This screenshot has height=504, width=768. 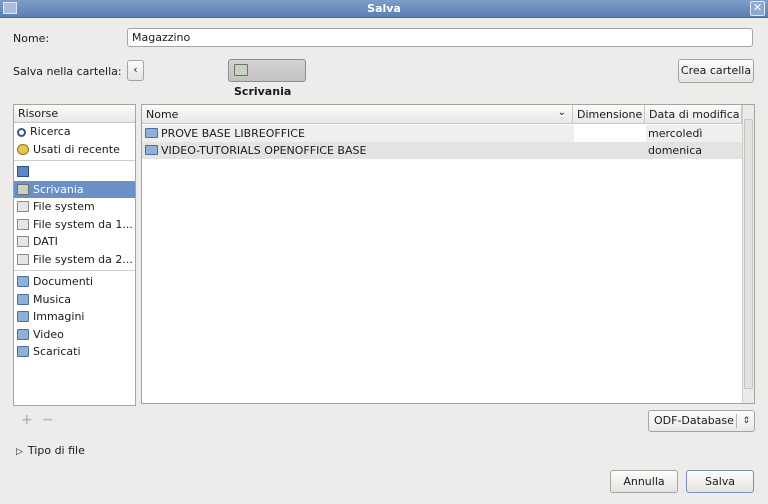 I want to click on window-title: Salva, so click(x=384, y=8).